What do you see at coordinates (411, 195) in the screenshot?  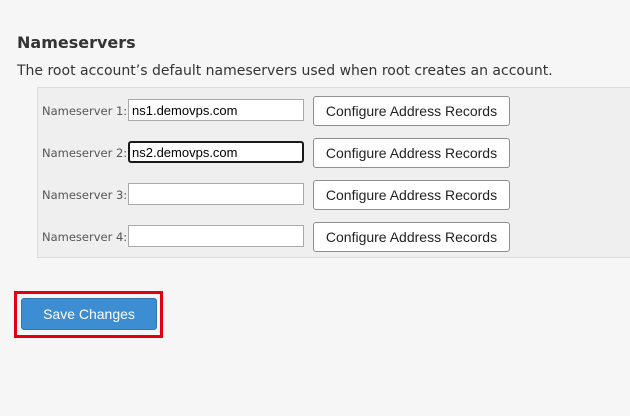 I see `configure-address-records-button-3: Configure Address Records` at bounding box center [411, 195].